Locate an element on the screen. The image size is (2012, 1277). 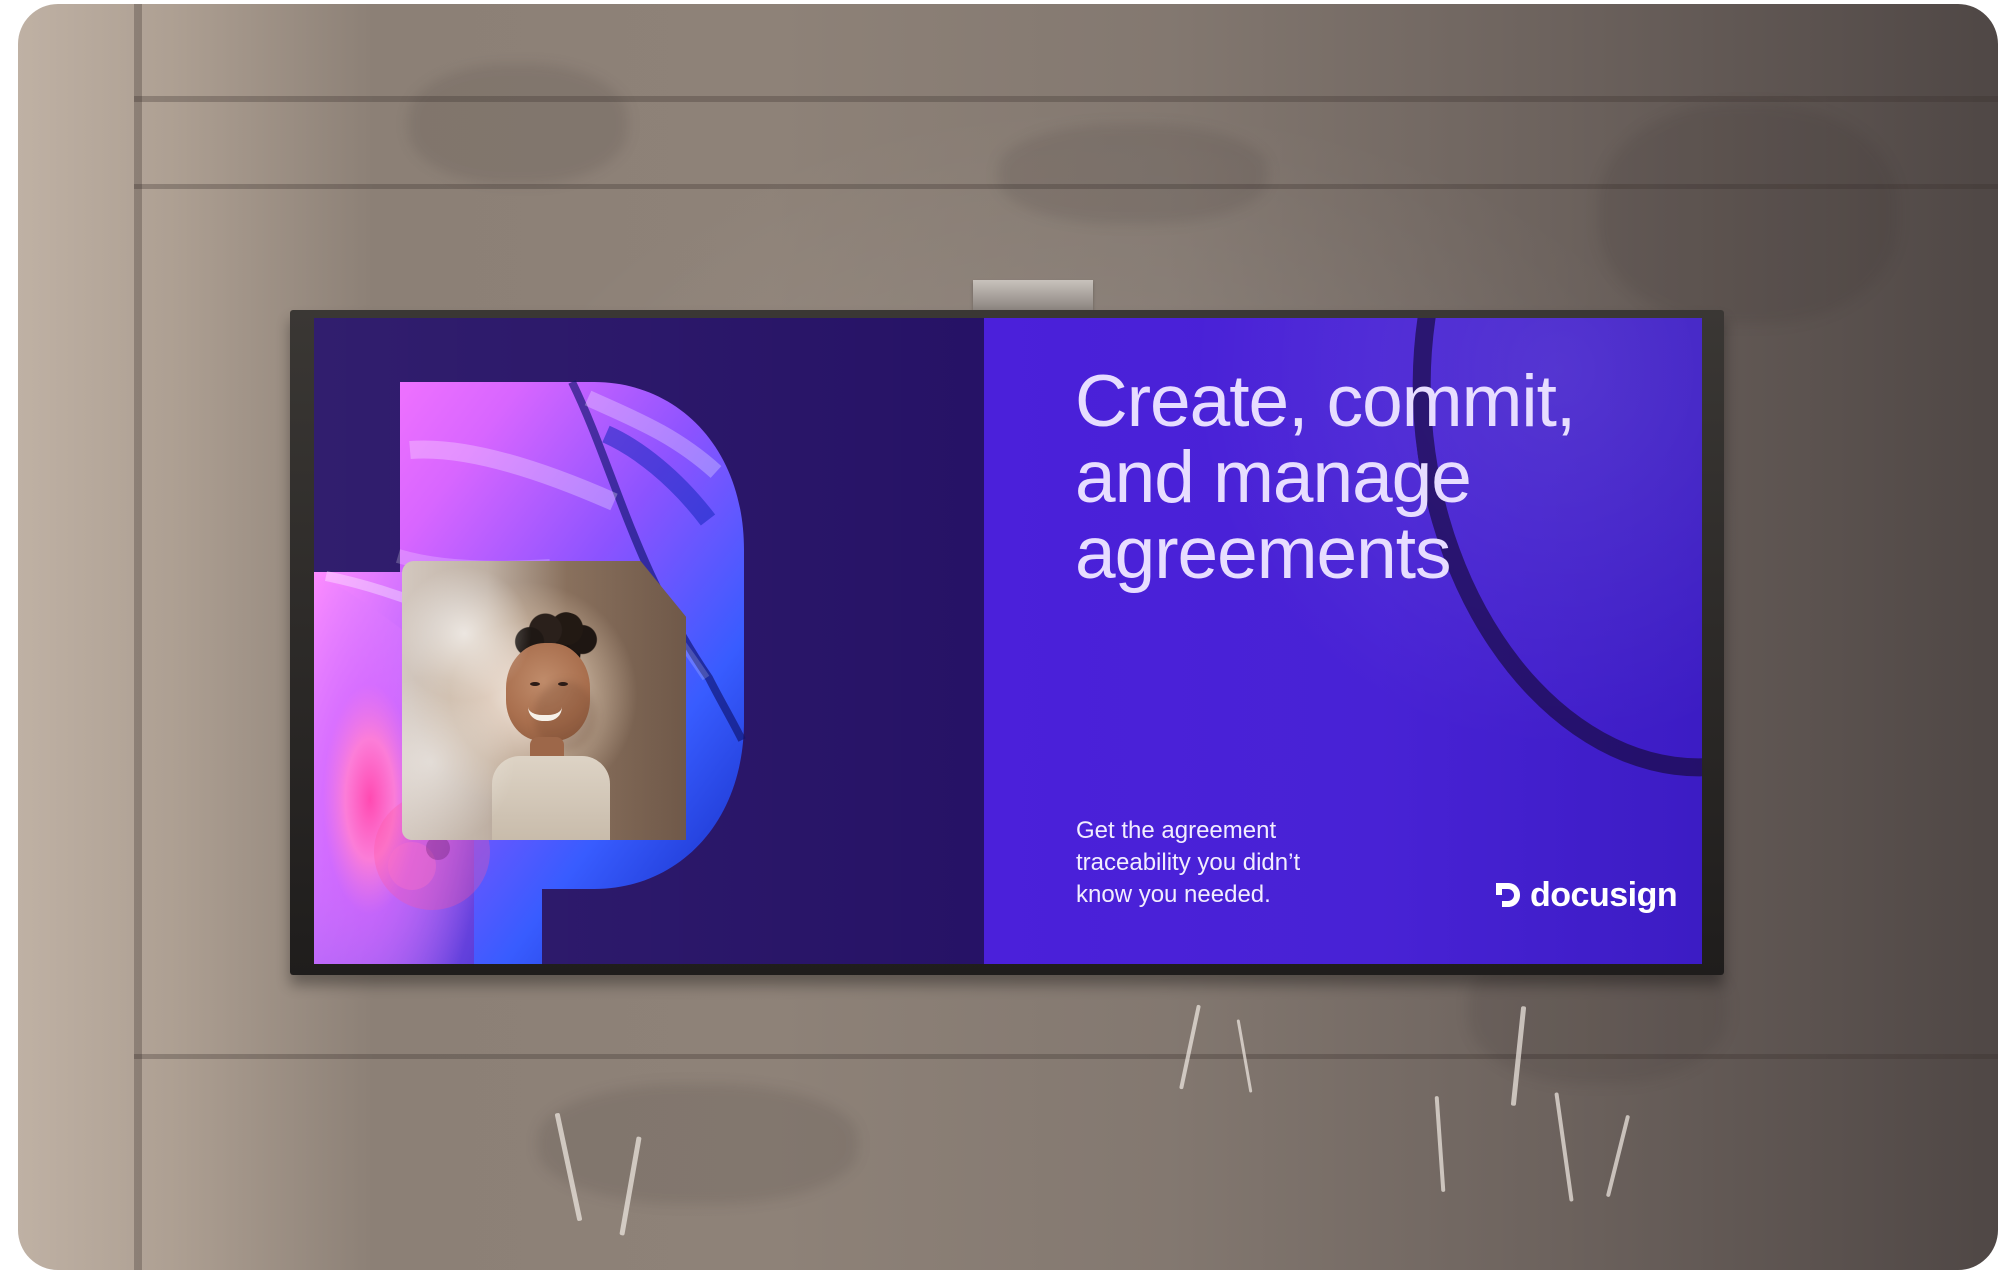
docusign-logo-icon is located at coordinates (1508, 895).